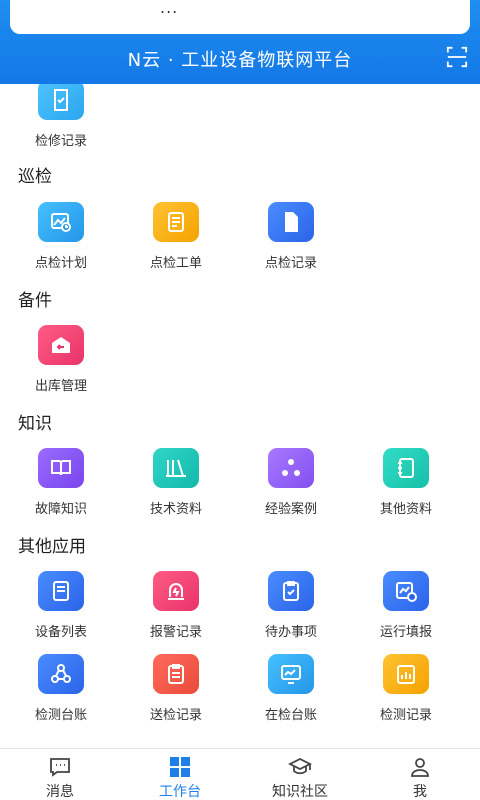 Image resolution: width=480 pixels, height=800 pixels. I want to click on tab-community: 知识社区, so click(300, 774).